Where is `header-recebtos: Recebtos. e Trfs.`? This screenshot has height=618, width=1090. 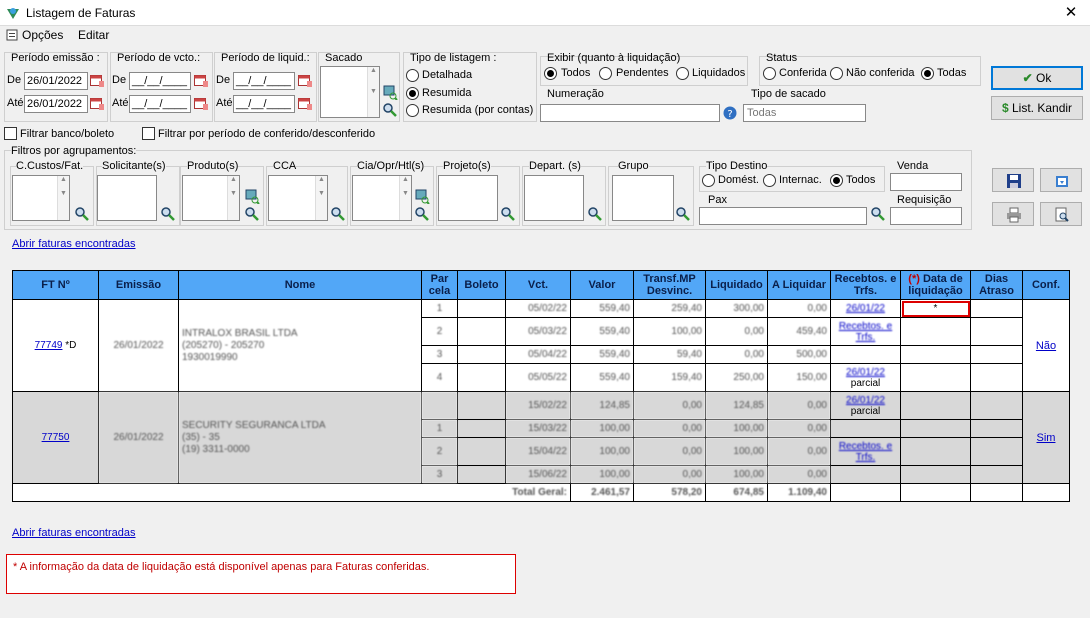
header-recebtos: Recebtos. e Trfs. is located at coordinates (865, 285).